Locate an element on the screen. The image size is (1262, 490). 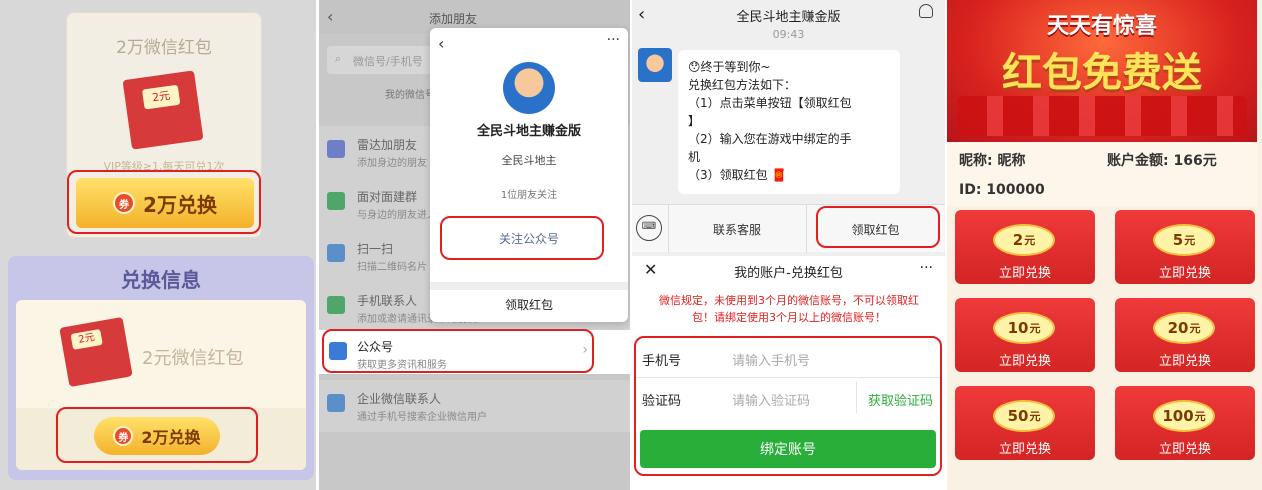
bind-account-button: 绑定账号 is located at coordinates (788, 449).